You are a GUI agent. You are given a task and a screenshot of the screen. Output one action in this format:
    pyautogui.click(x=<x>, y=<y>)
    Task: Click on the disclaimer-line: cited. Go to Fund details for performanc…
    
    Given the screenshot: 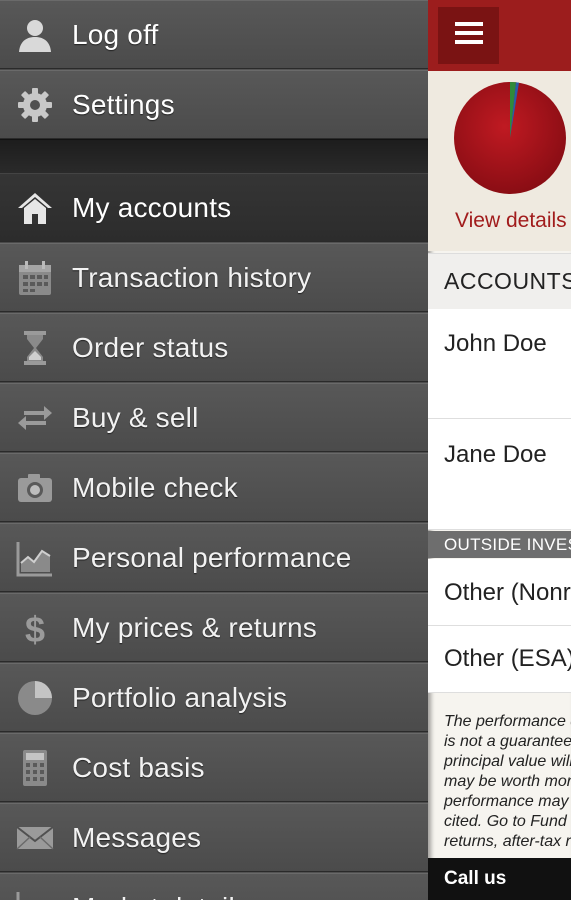 What is the action you would take?
    pyautogui.click(x=507, y=821)
    